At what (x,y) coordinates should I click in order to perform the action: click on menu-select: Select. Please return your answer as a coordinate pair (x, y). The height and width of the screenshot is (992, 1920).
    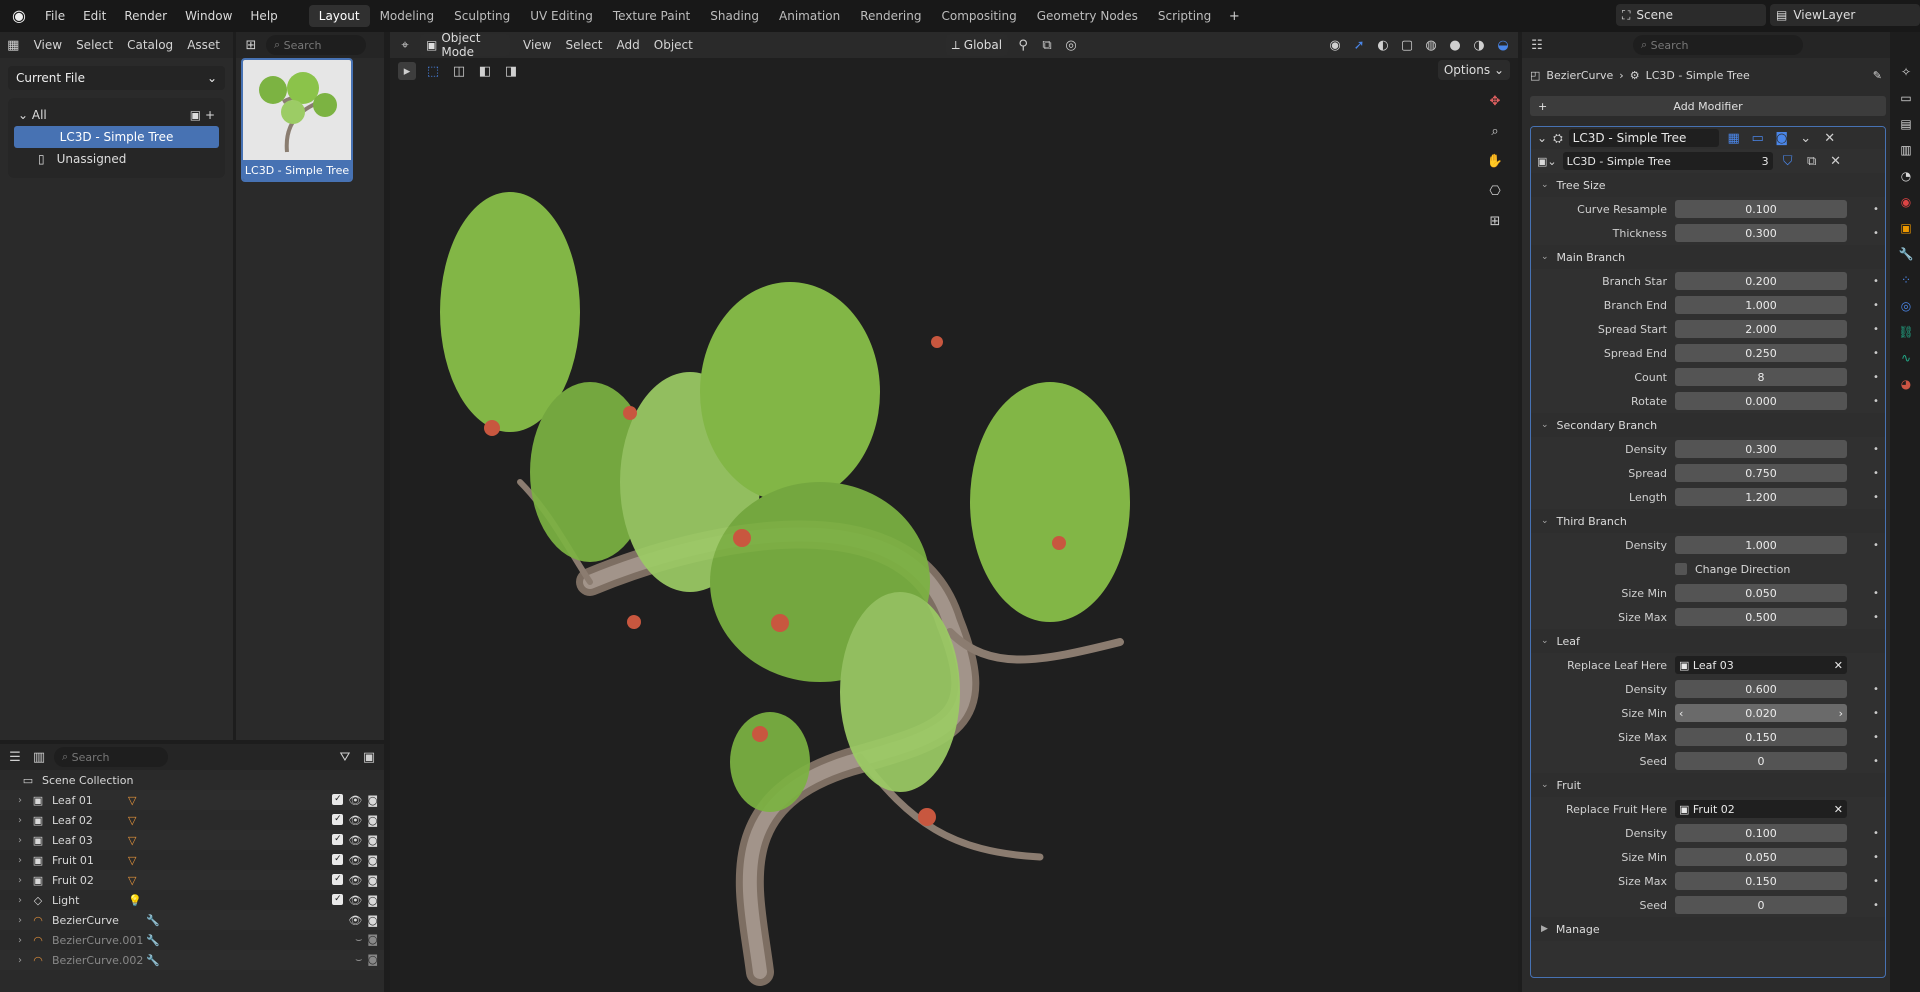
    Looking at the image, I should click on (94, 45).